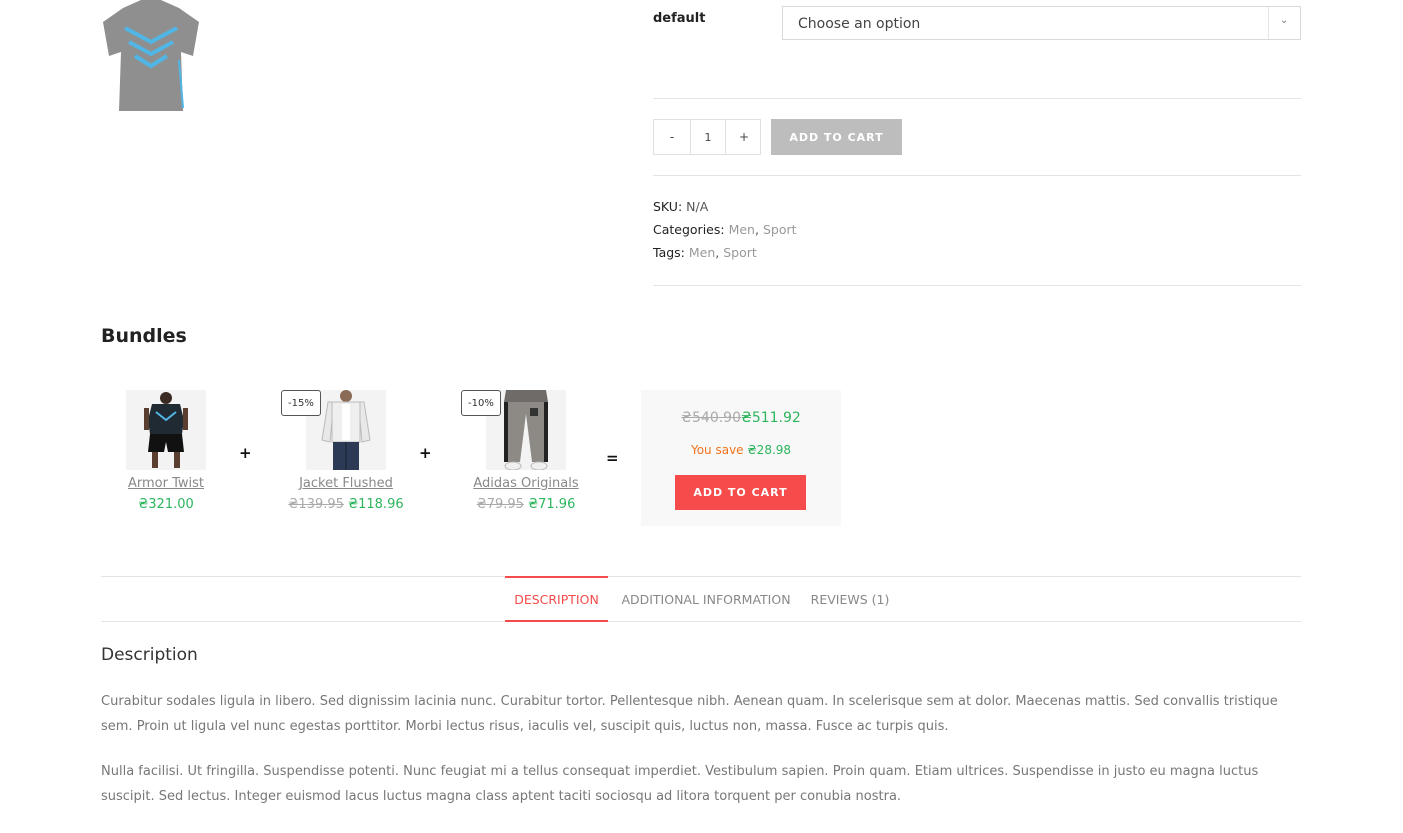  I want to click on bundle-item-image, so click(166, 430).